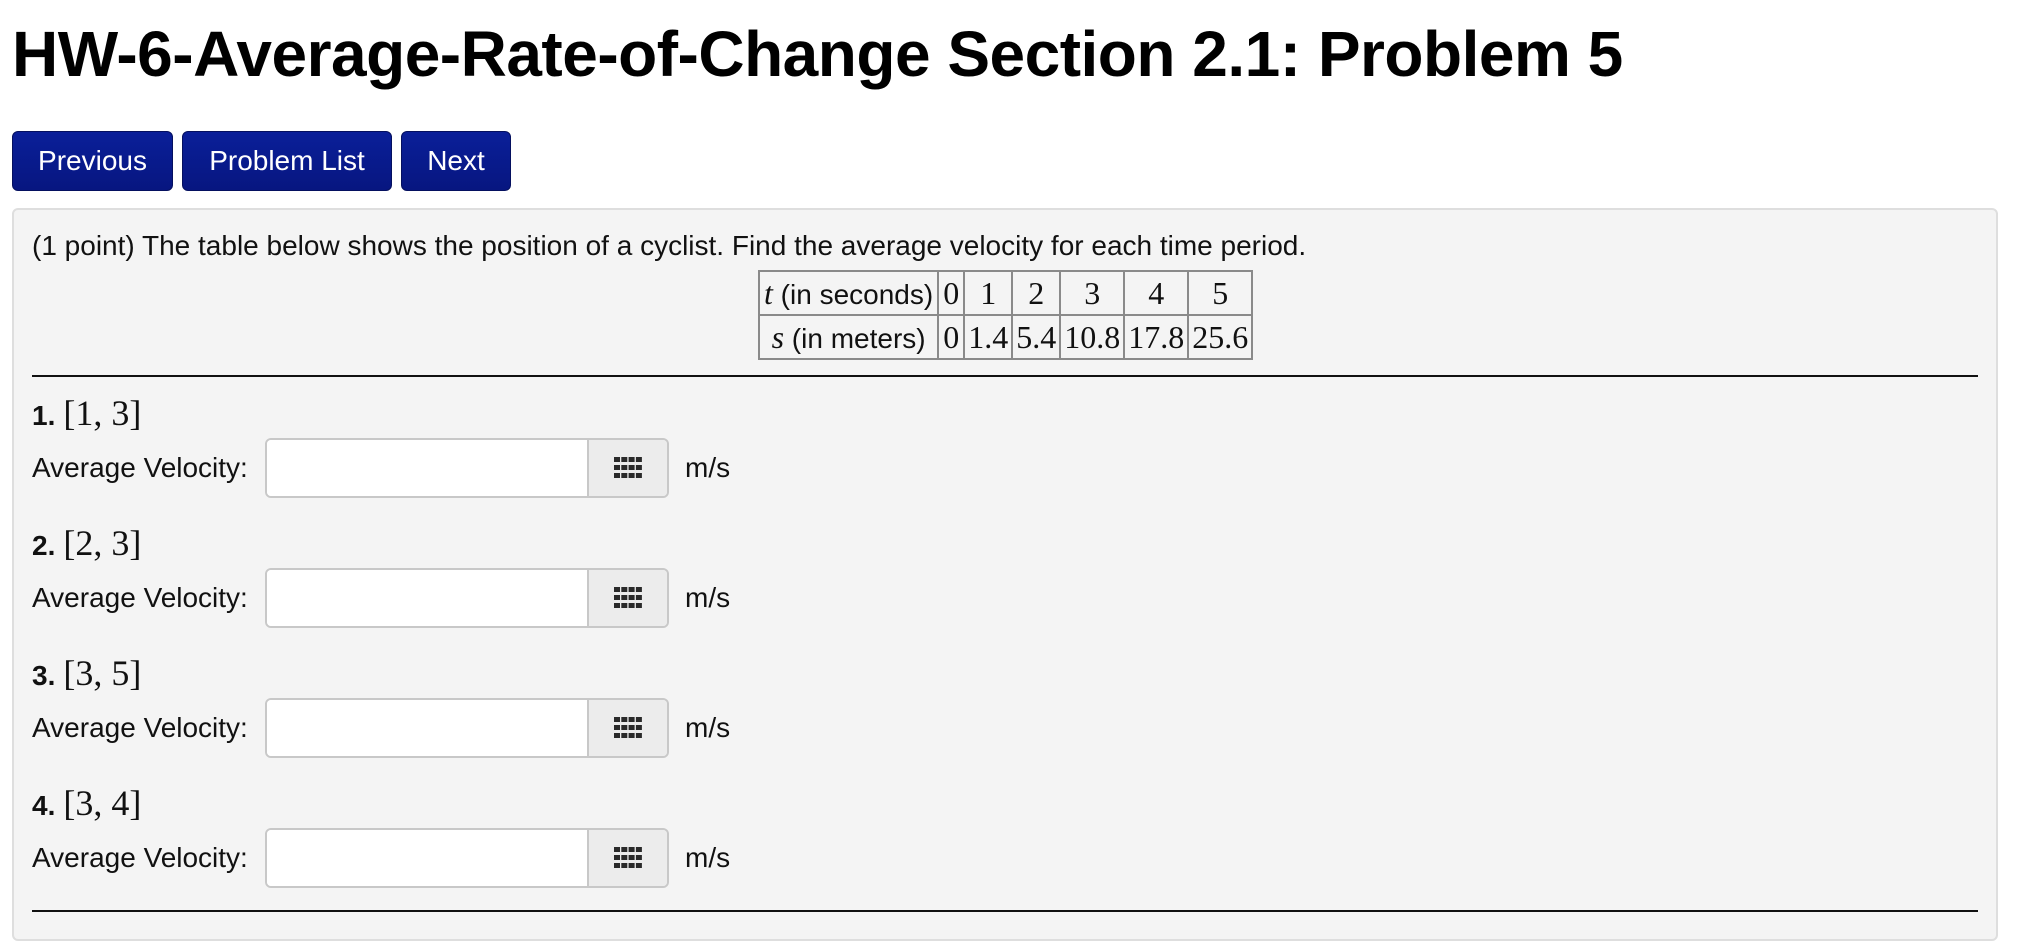  What do you see at coordinates (44, 415) in the screenshot?
I see `part-number: 1.` at bounding box center [44, 415].